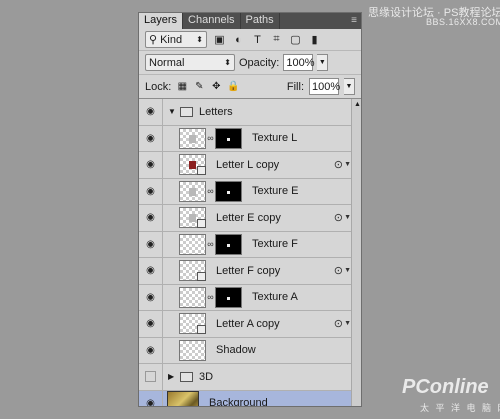 The width and height of the screenshot is (500, 419). Describe the element at coordinates (167, 62) in the screenshot. I see `blend-mode-value: Normal` at that location.